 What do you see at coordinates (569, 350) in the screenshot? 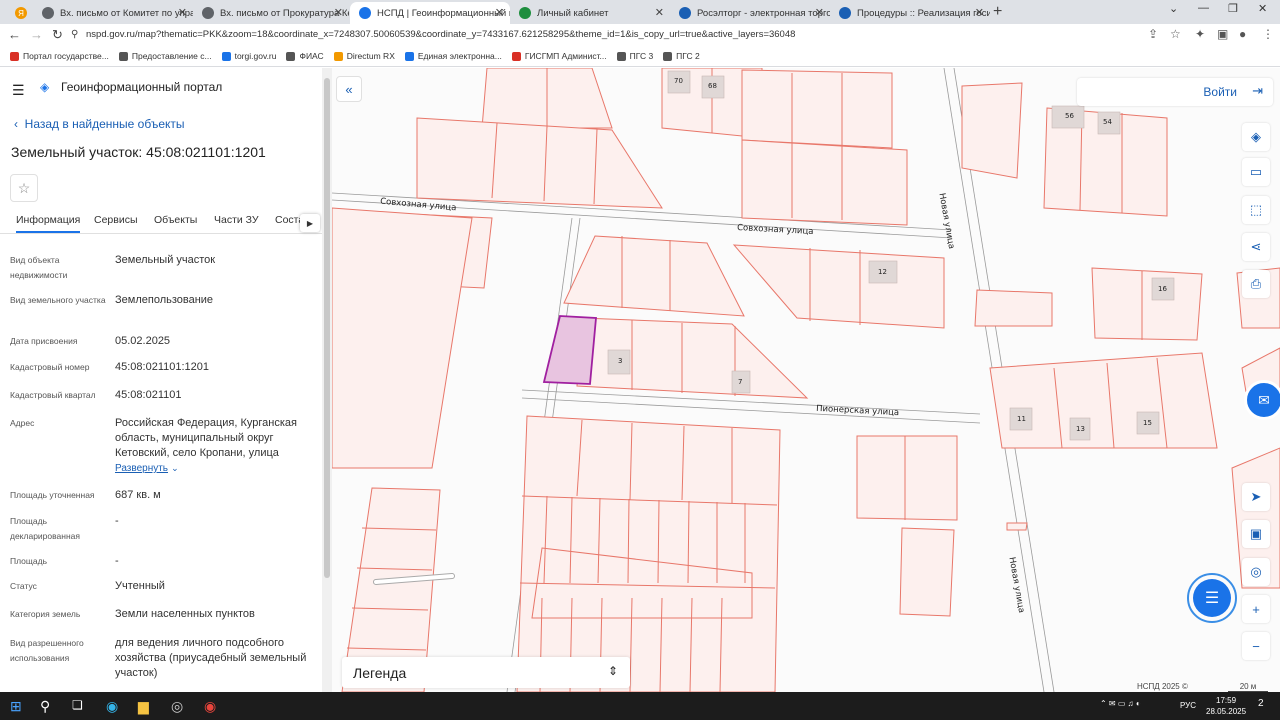
I see `selected-parcel` at bounding box center [569, 350].